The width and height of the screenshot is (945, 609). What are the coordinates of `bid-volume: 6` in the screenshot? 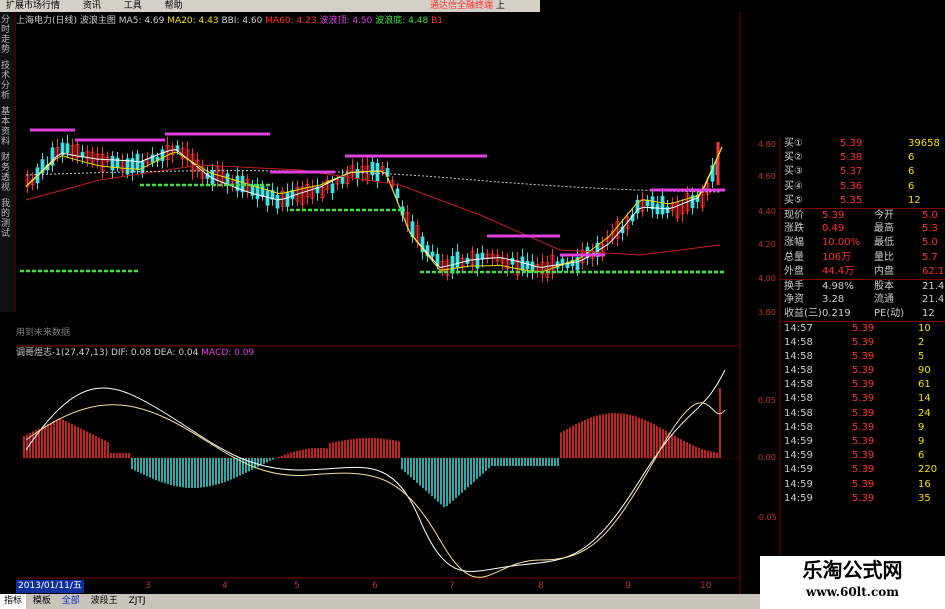 It's located at (911, 172).